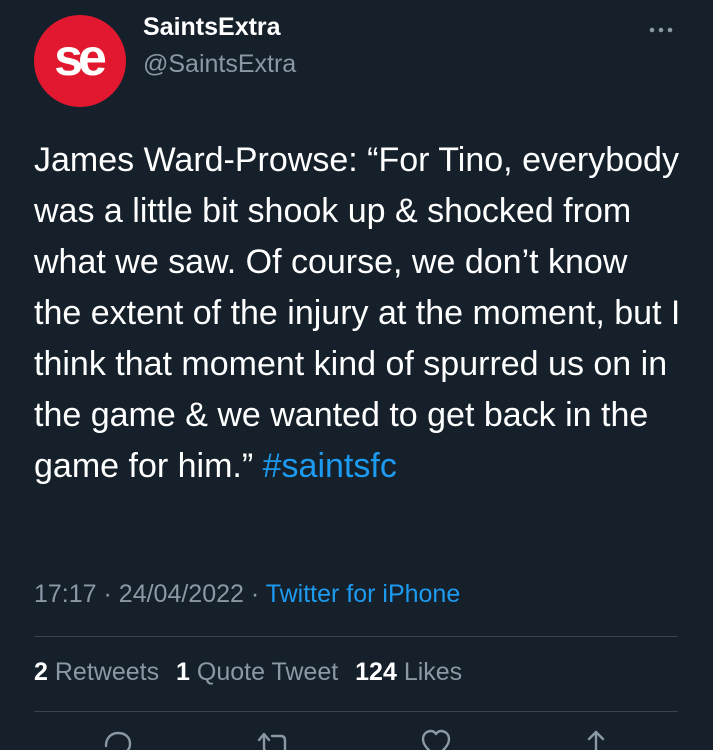 Image resolution: width=713 pixels, height=750 pixels. I want to click on tweet-source-link: Twitter for iPhone, so click(363, 594).